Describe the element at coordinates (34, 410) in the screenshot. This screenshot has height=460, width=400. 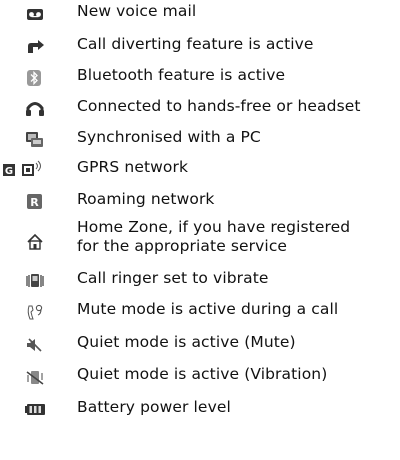
I see `battery-icon` at that location.